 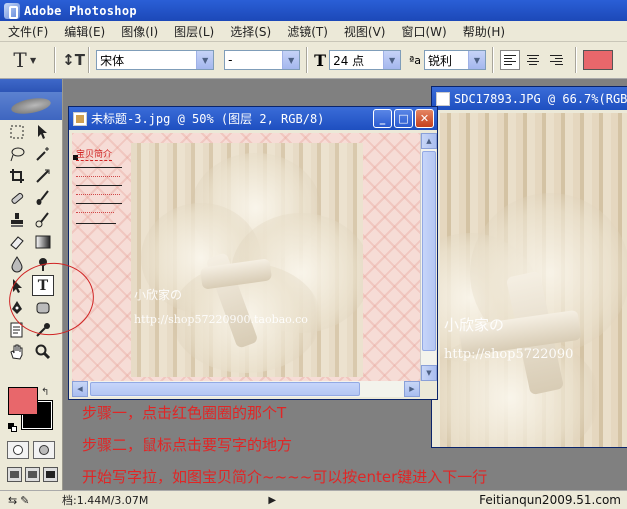 I want to click on scroll-left-arrow-icon: ◀, so click(x=80, y=389).